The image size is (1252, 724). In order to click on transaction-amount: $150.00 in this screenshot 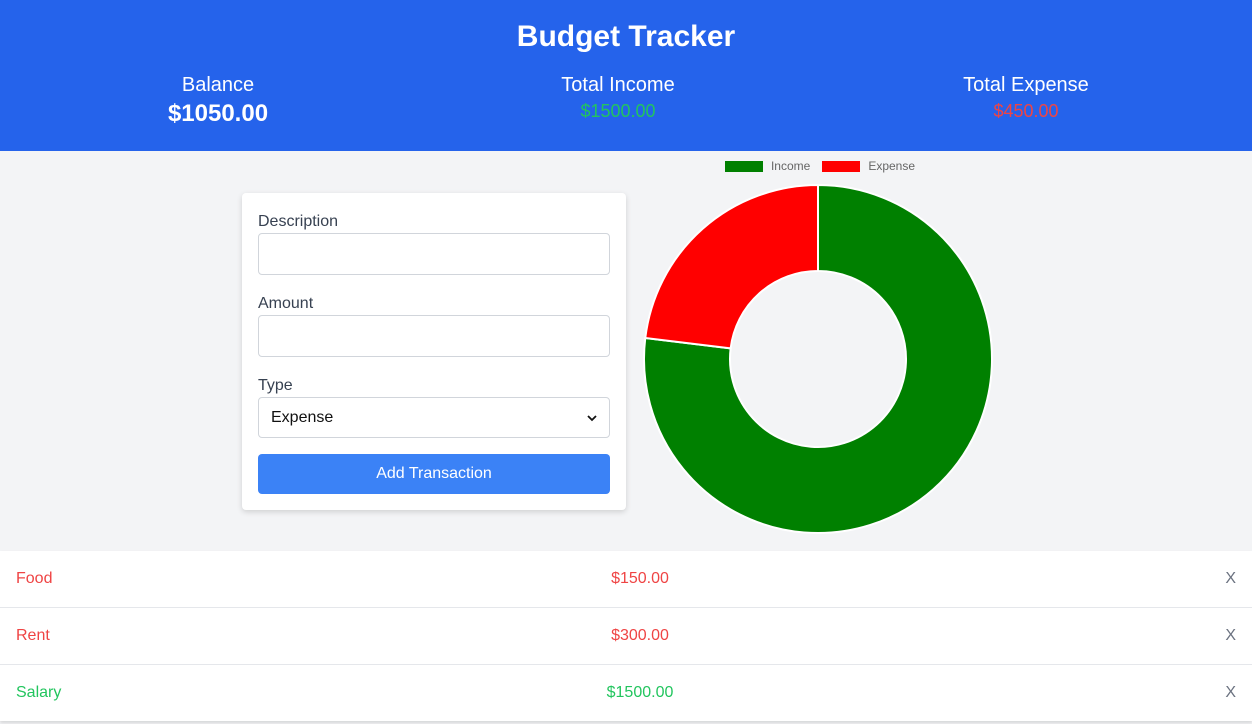, I will do `click(640, 578)`.